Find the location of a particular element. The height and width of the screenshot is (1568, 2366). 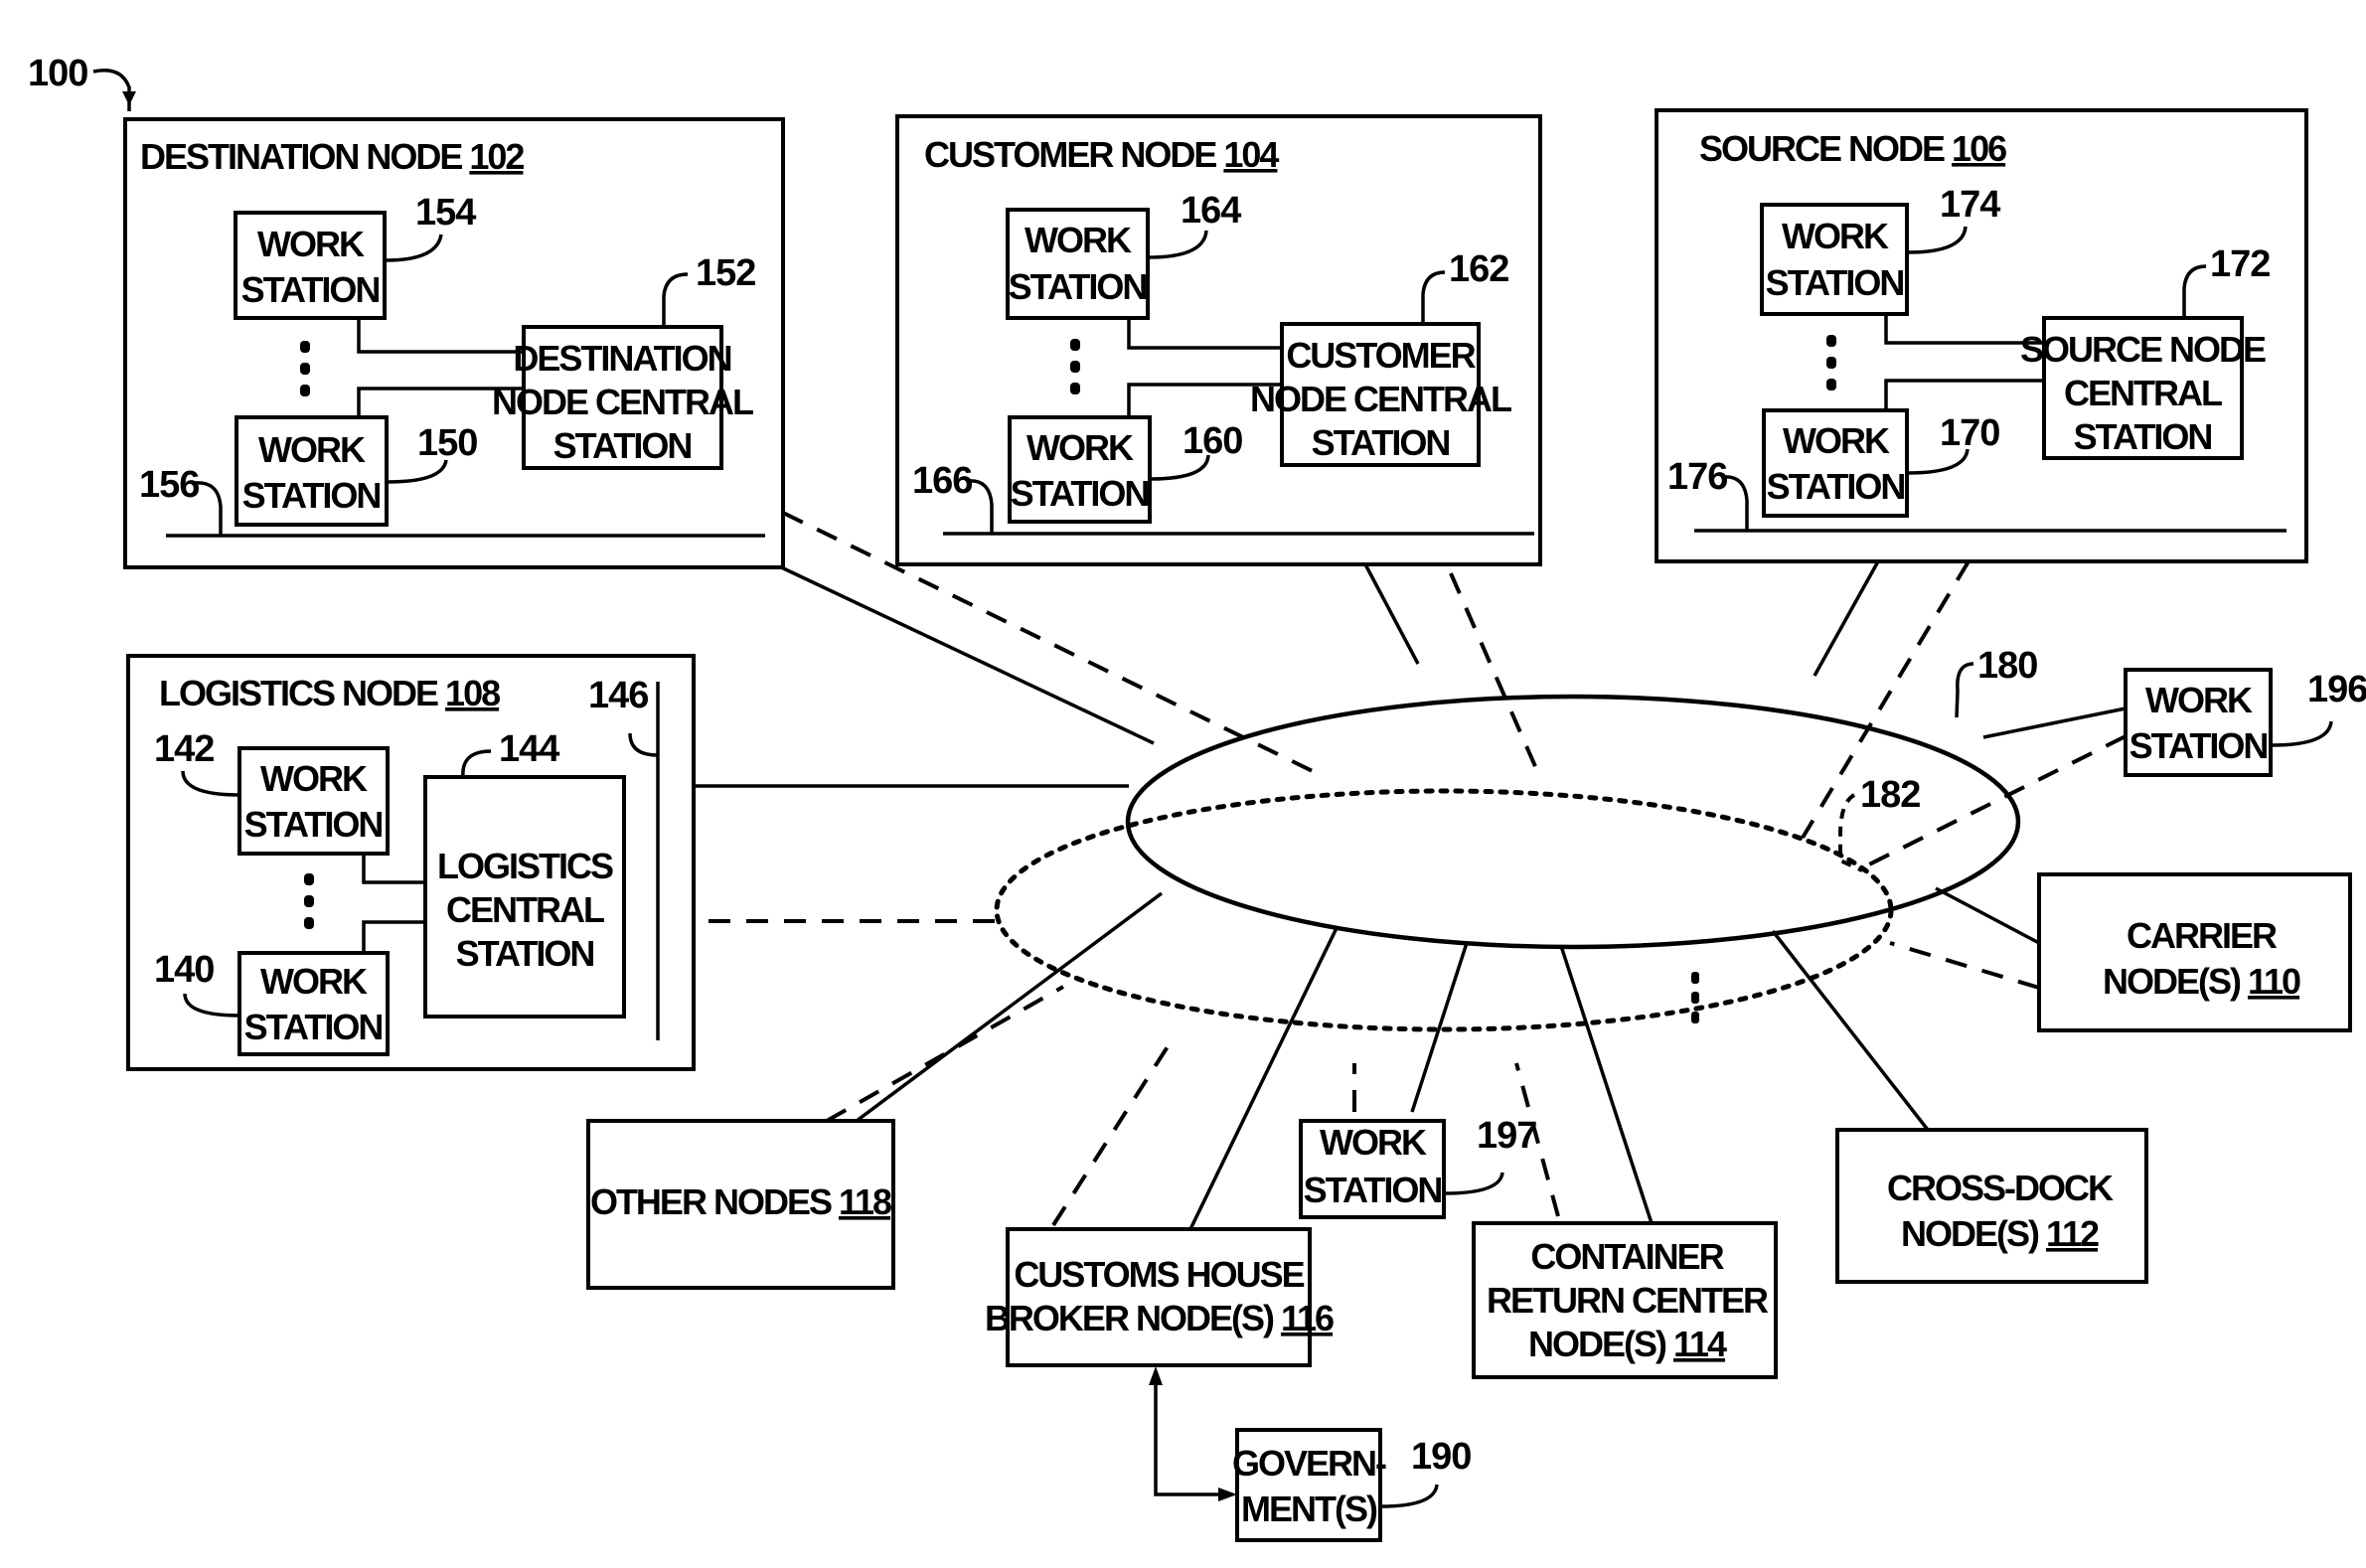

svg-text: MENT(S) is located at coordinates (1309, 1509).